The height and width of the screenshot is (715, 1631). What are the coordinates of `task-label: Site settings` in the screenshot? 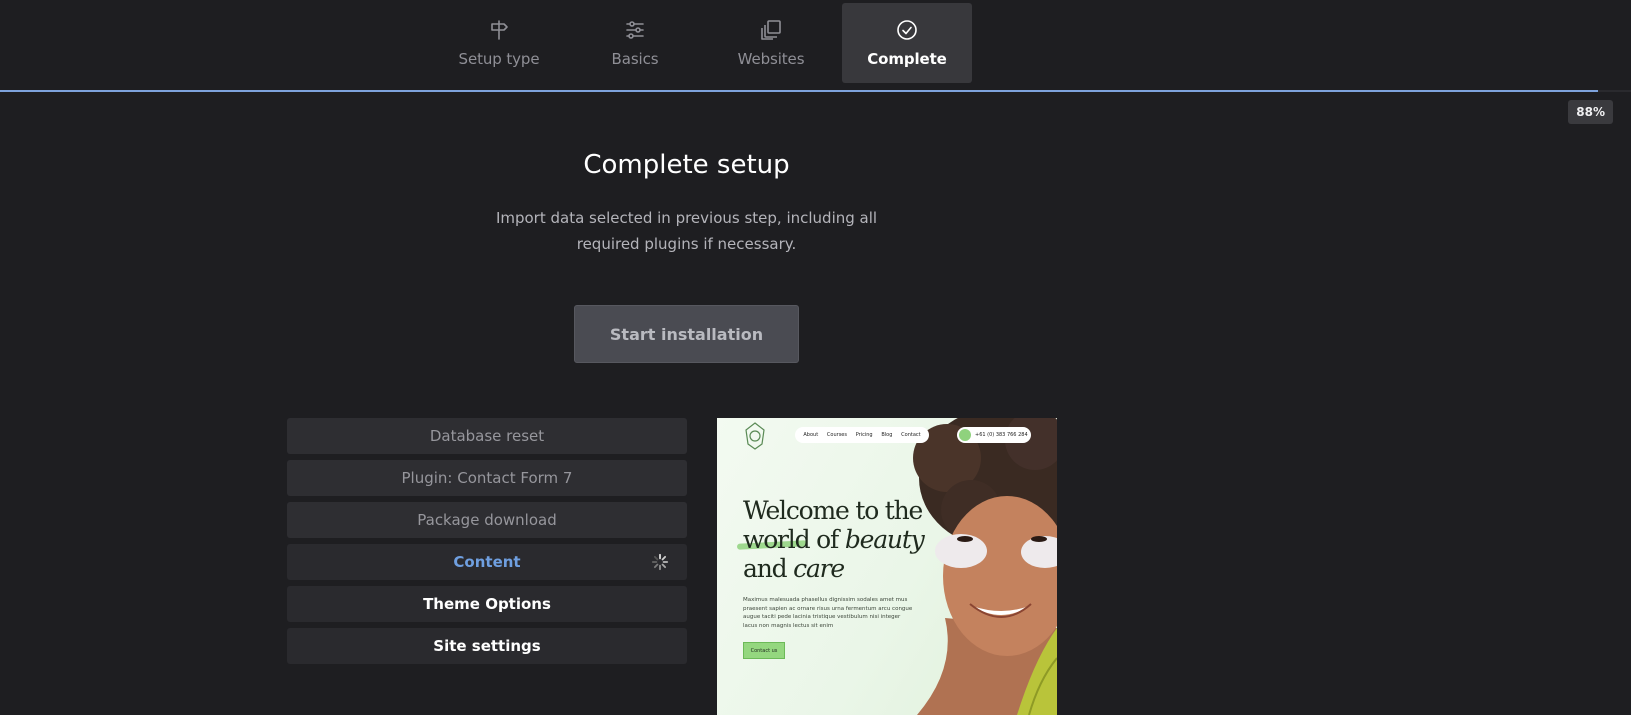 It's located at (487, 646).